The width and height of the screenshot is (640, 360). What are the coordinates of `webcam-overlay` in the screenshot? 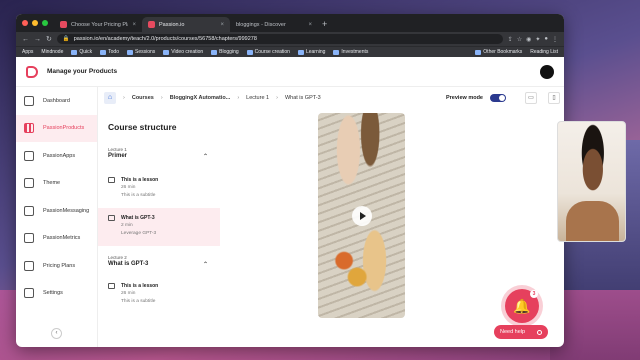 It's located at (591, 181).